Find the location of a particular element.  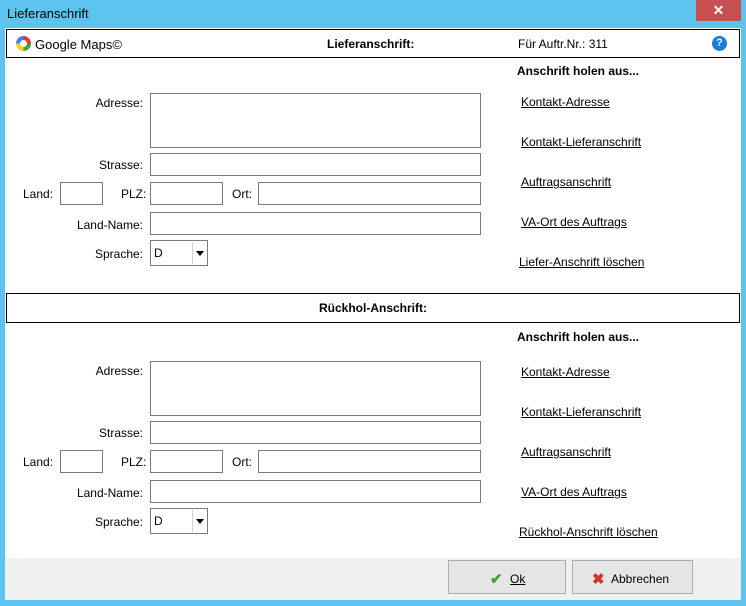

title-bar: Lieferanschrift ✕ is located at coordinates (373, 14).